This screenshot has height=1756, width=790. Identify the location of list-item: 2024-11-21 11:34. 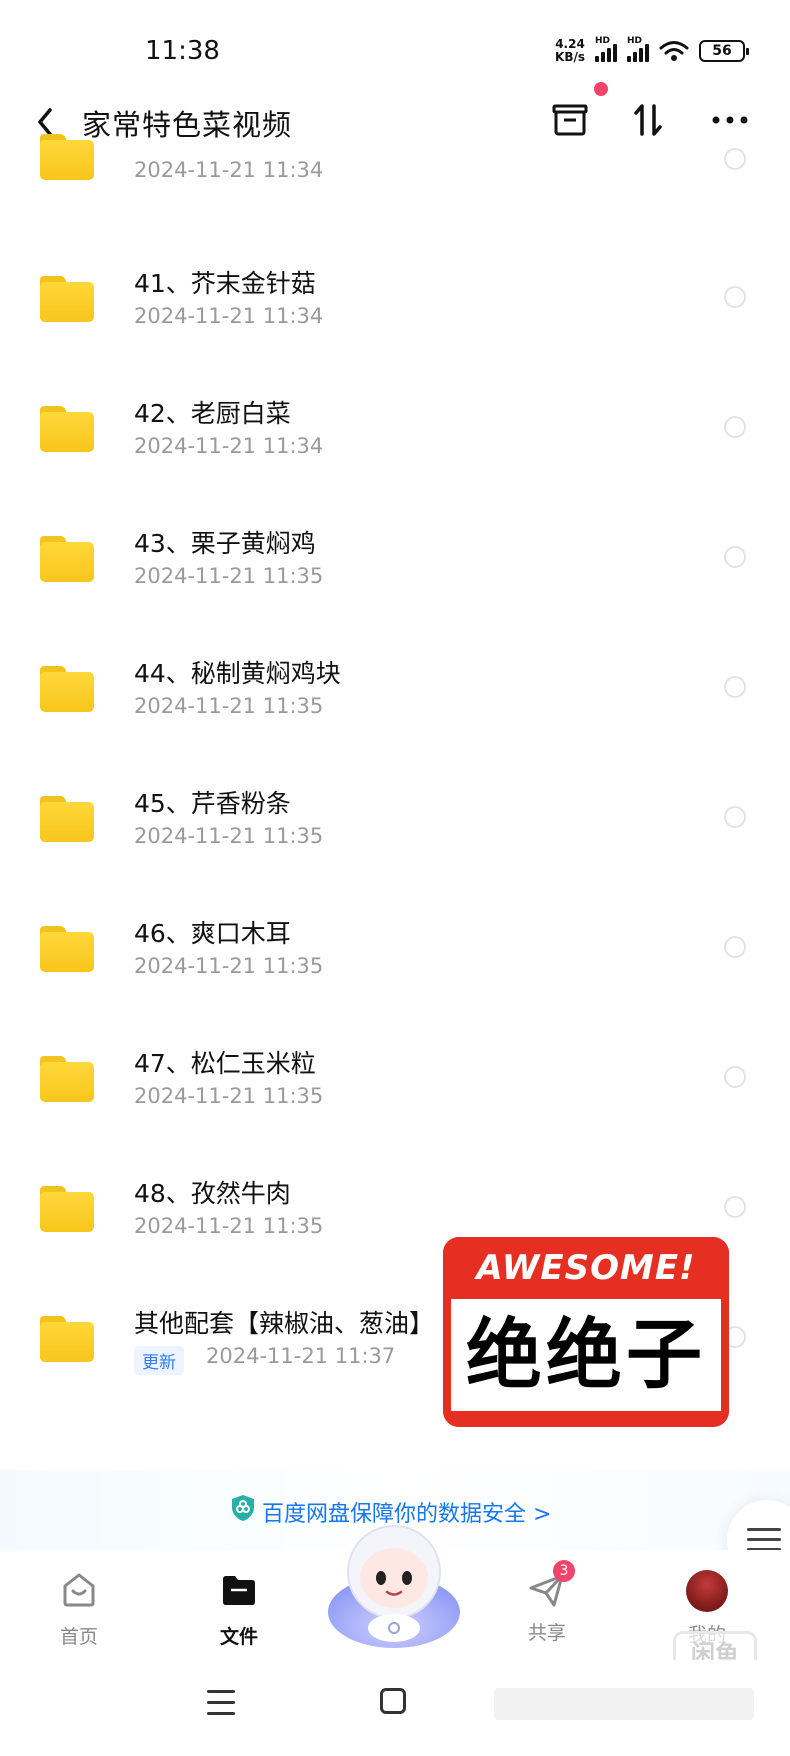
(395, 185).